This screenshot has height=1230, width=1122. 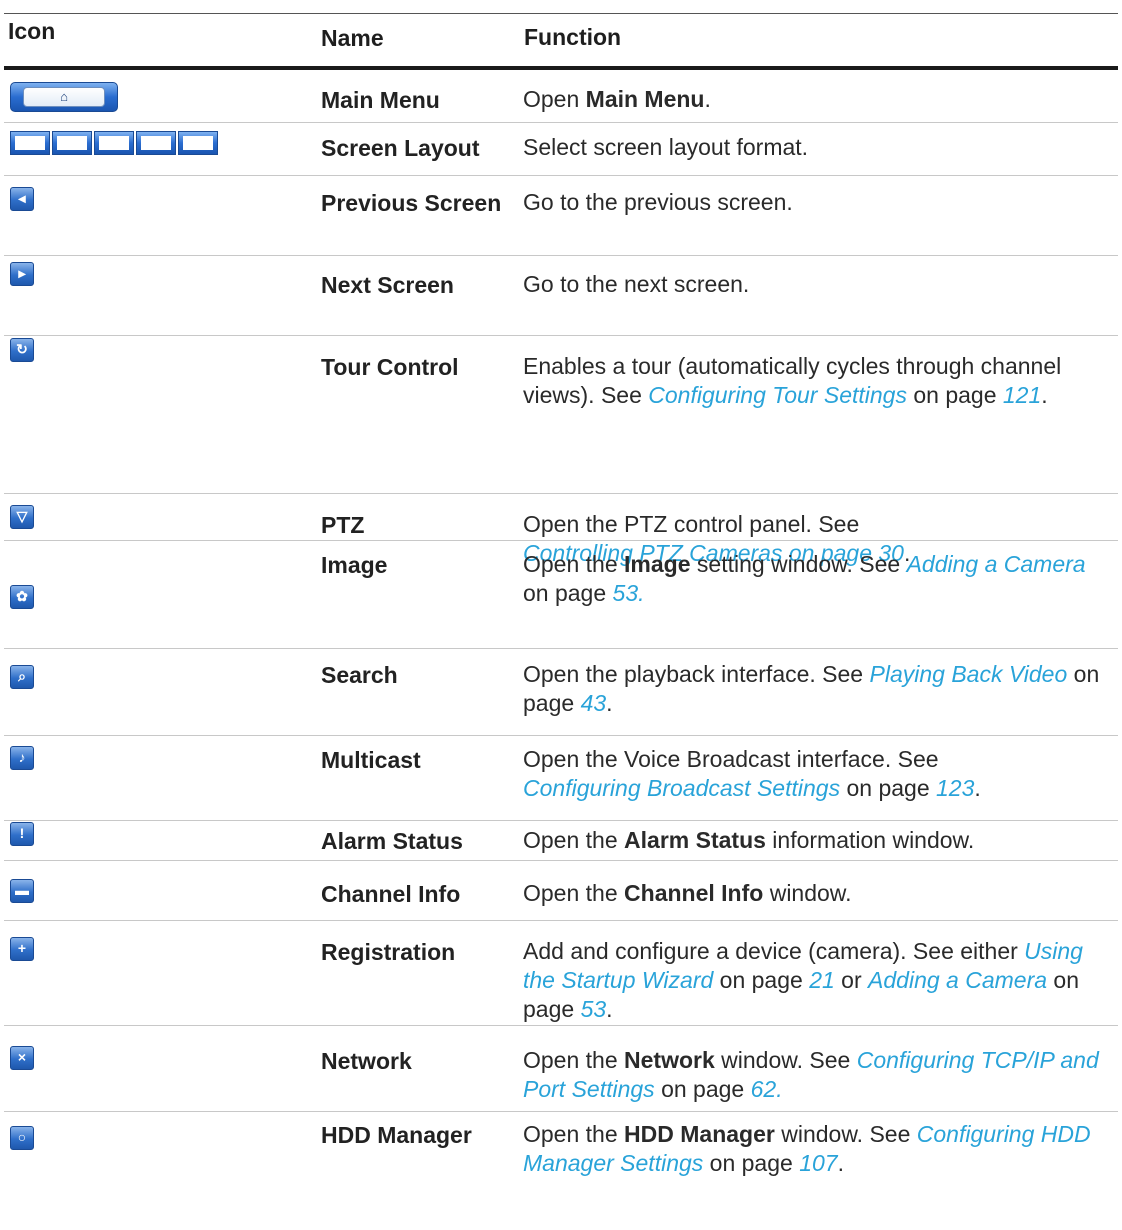 What do you see at coordinates (636, 284) in the screenshot?
I see `function-text: Go to the next screen.` at bounding box center [636, 284].